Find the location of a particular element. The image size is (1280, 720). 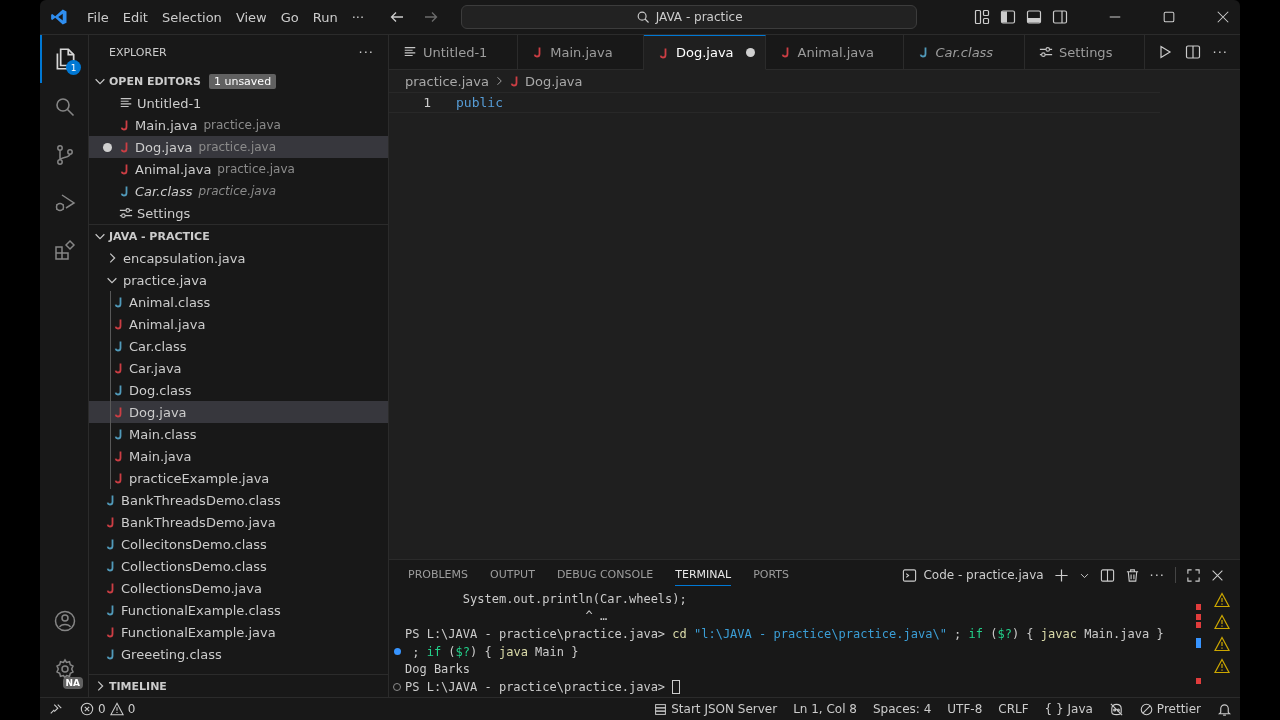

file-name: FunctionalExample.class is located at coordinates (201, 610).